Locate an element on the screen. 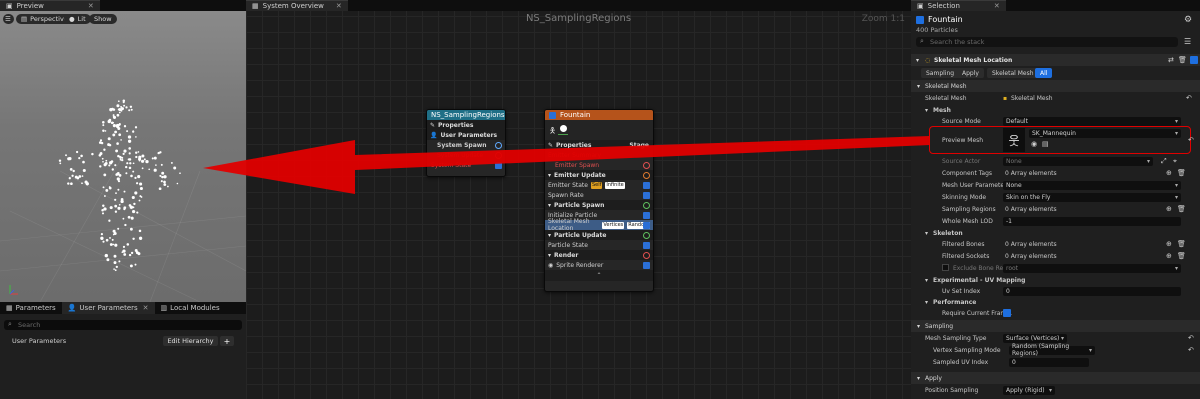 The width and height of the screenshot is (1200, 399). system-properties-row: ✎ Properties is located at coordinates (466, 125).